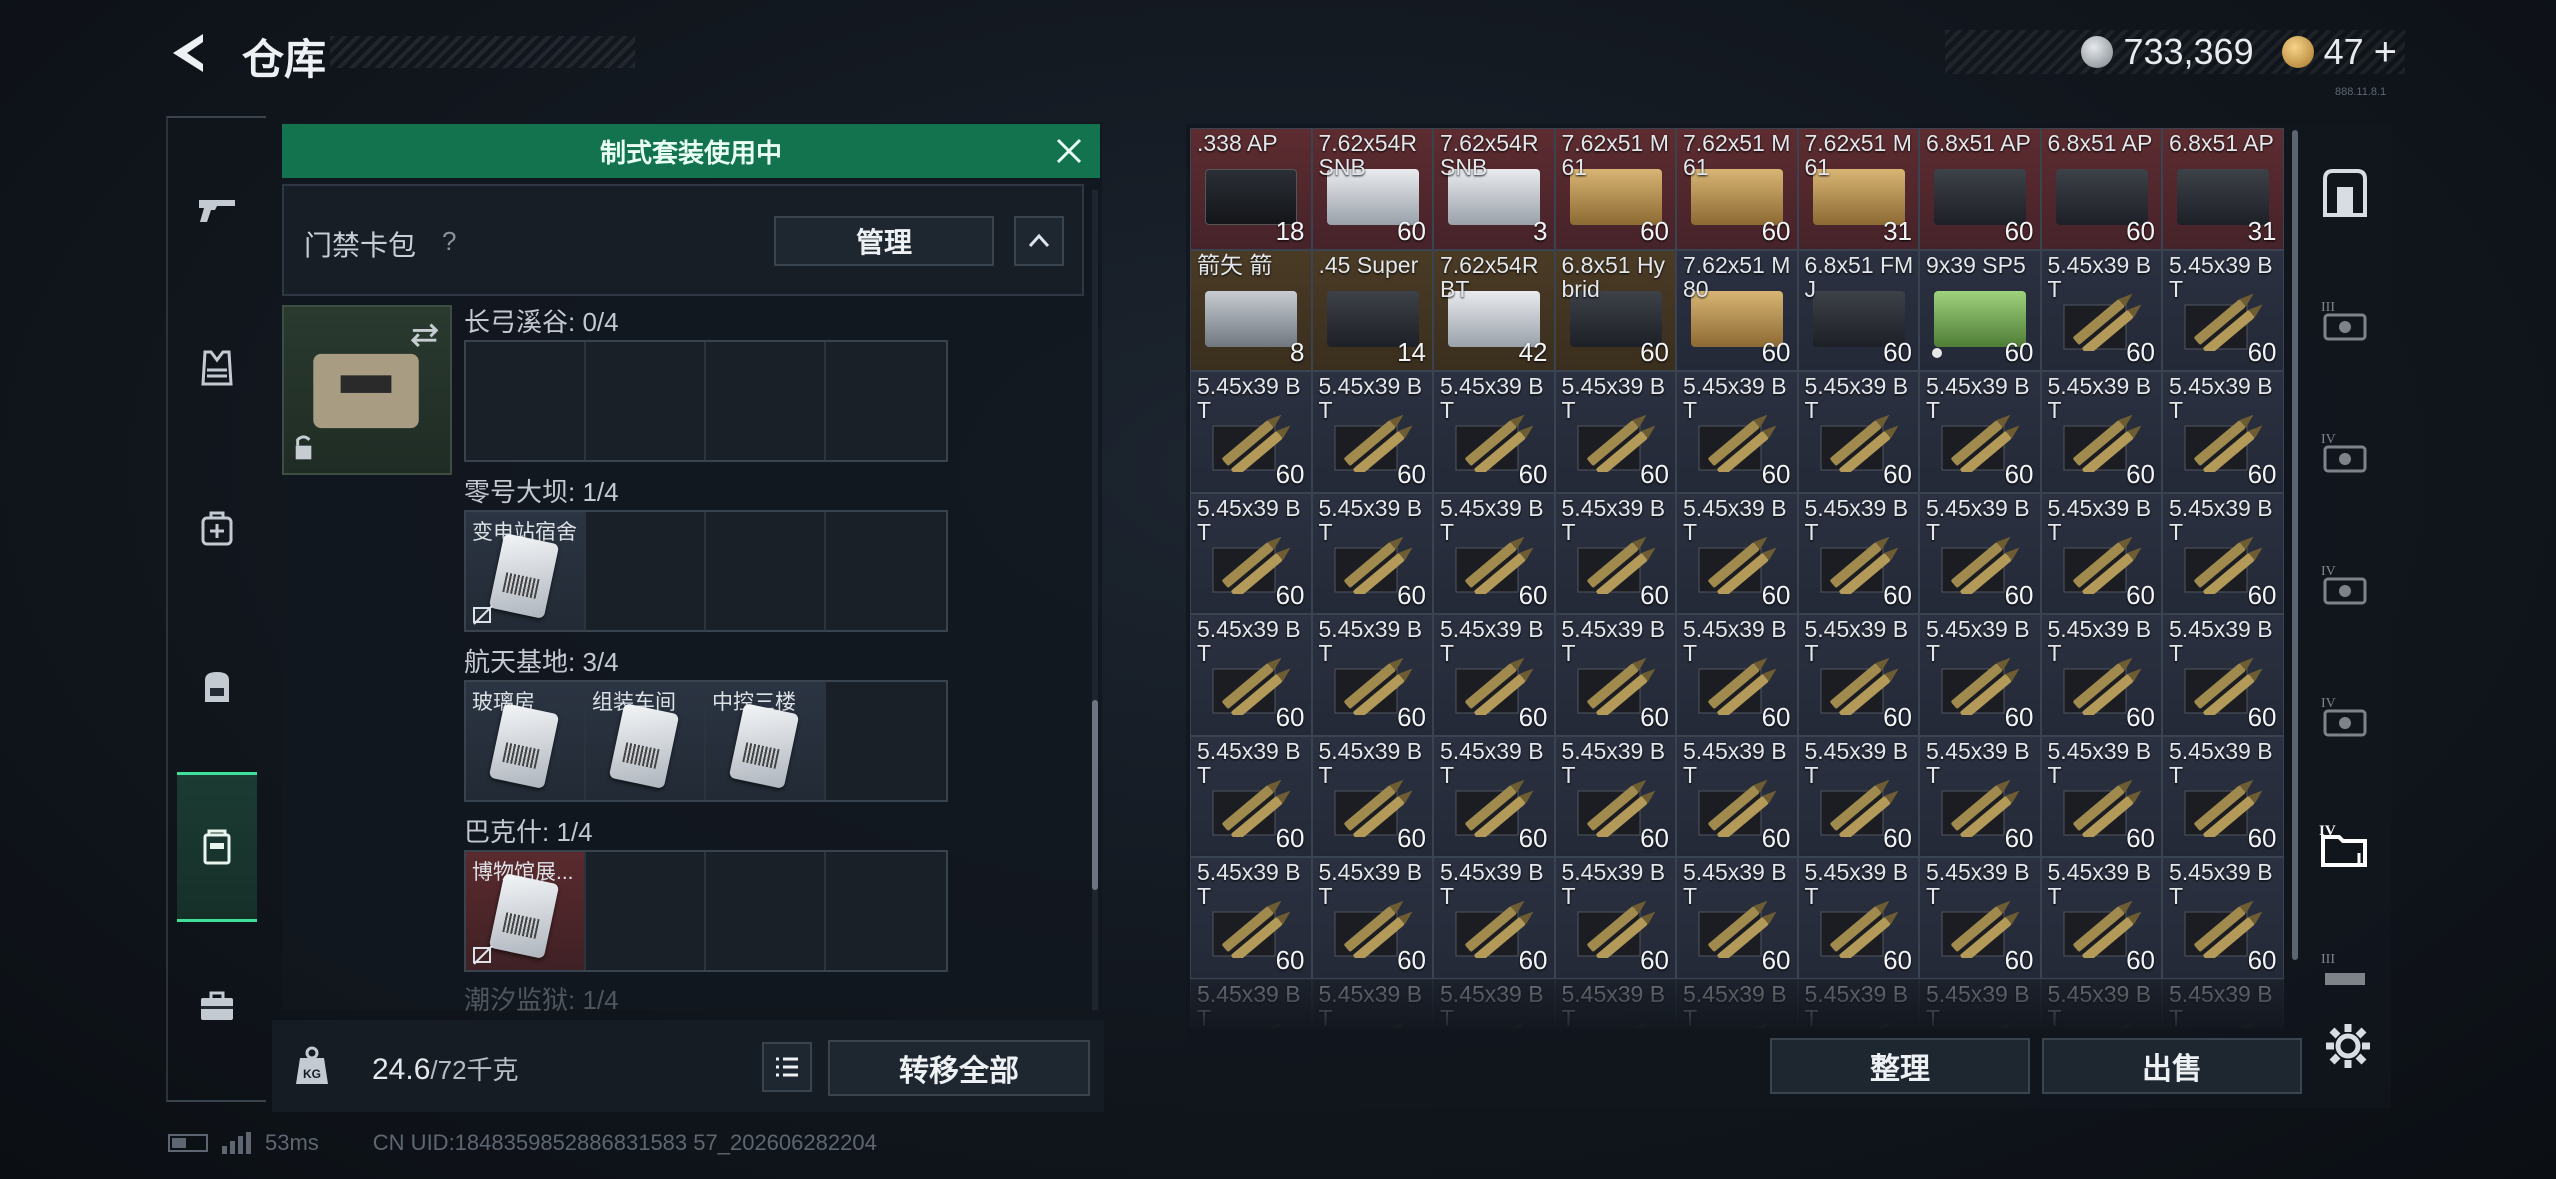 The image size is (2556, 1179). What do you see at coordinates (1900, 1066) in the screenshot?
I see `sort-button: 整理` at bounding box center [1900, 1066].